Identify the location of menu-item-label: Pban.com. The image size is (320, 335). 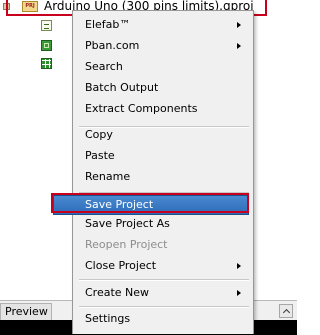
(112, 45).